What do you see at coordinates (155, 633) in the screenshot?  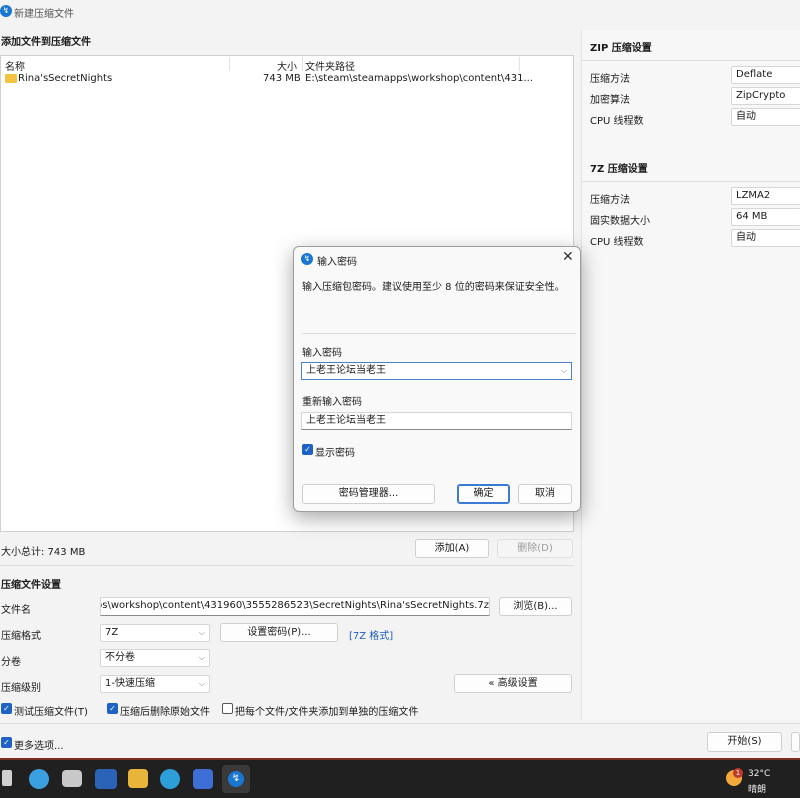 I see `format-select: 7Z ⌵` at bounding box center [155, 633].